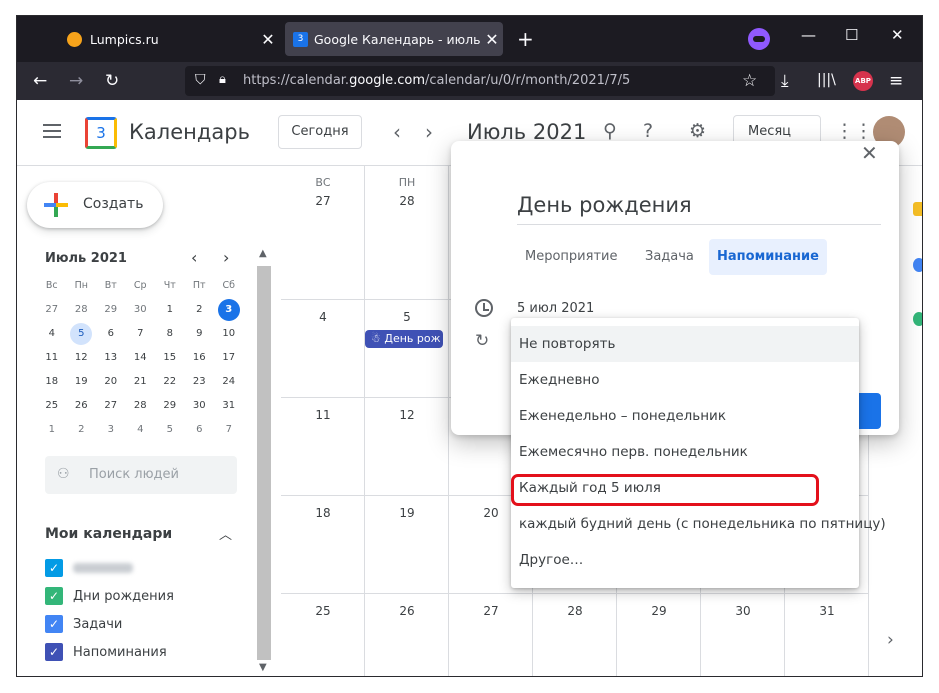 This screenshot has height=693, width=939. Describe the element at coordinates (170, 358) in the screenshot. I see `mini-day: 15` at that location.